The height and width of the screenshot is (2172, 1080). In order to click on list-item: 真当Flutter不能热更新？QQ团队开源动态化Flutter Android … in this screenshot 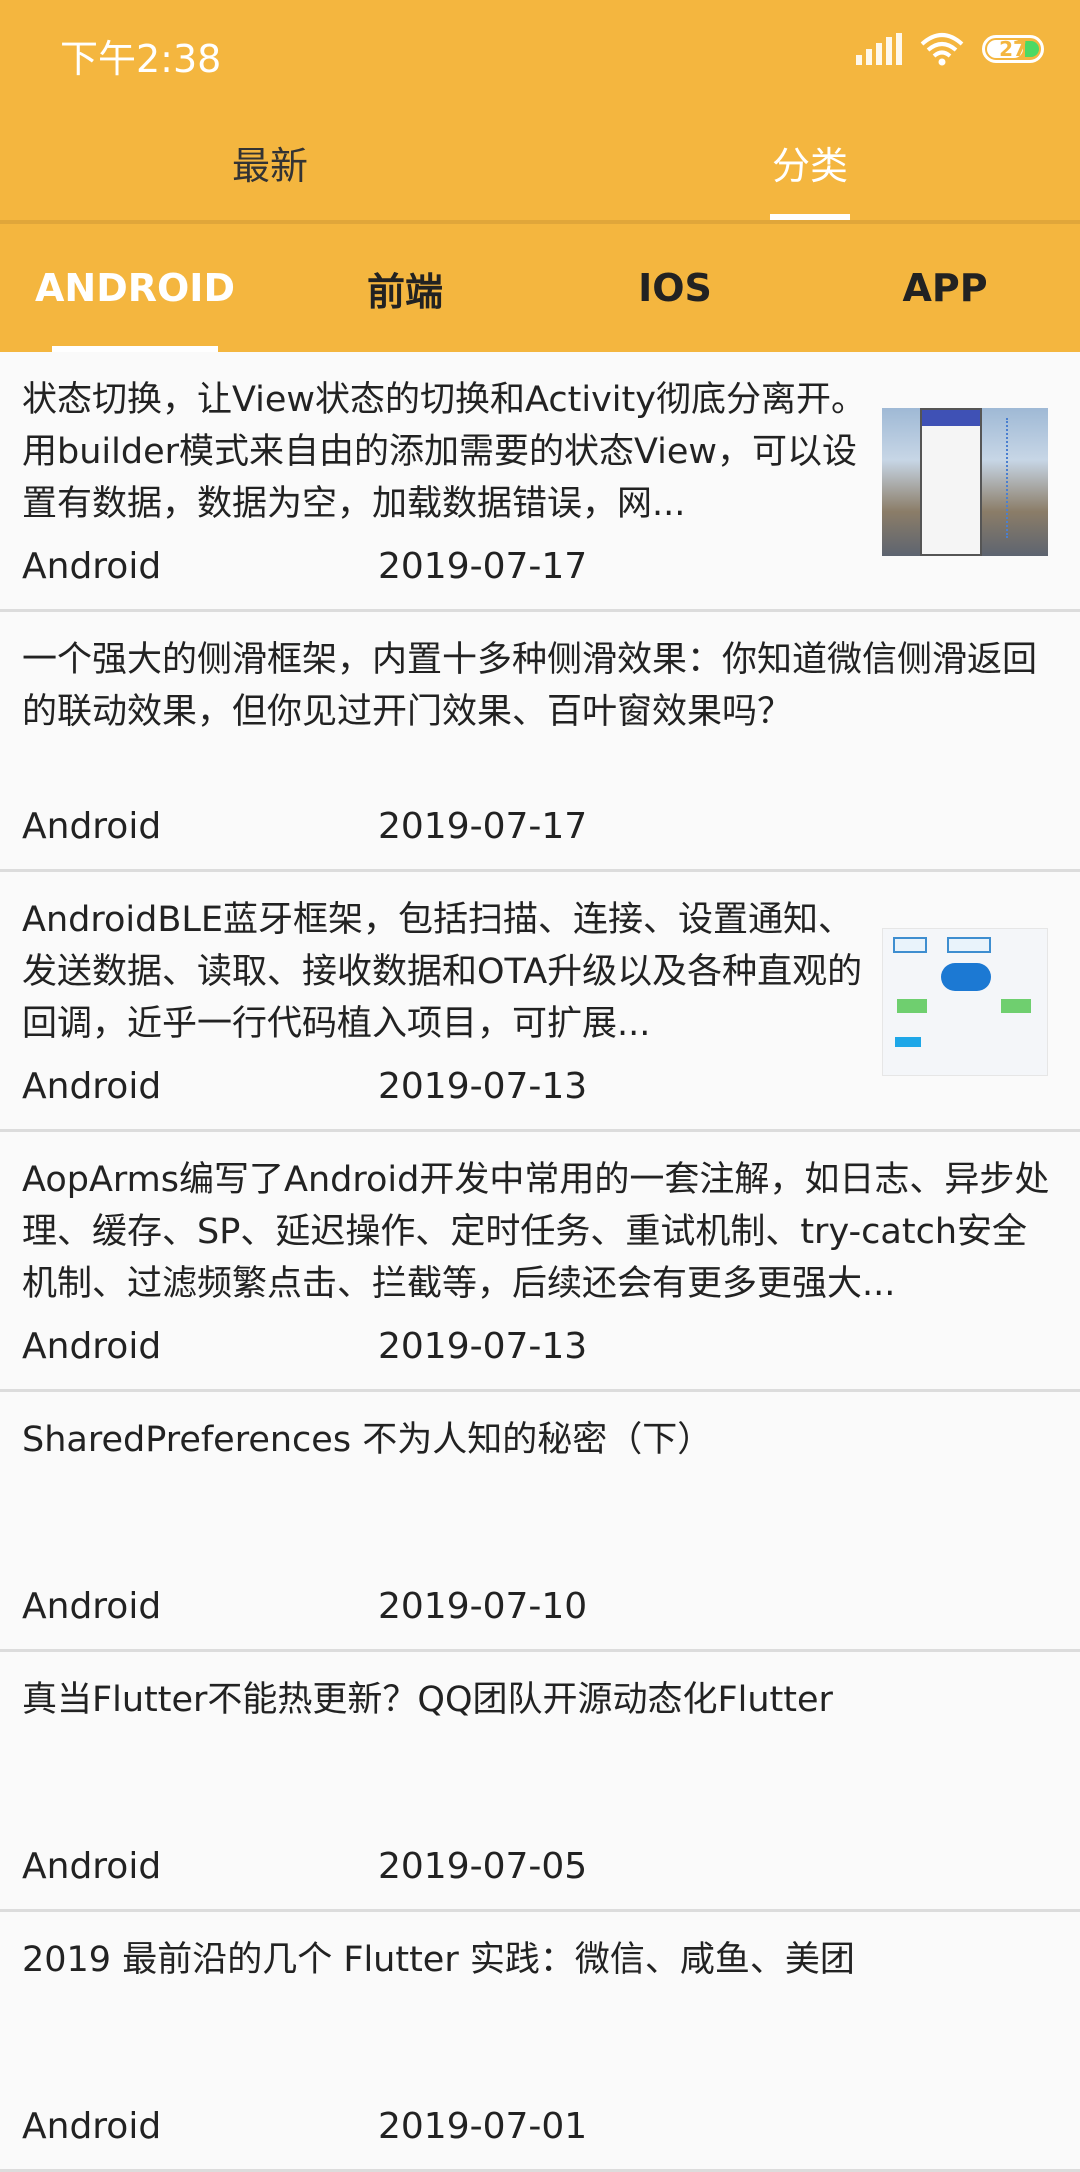, I will do `click(540, 1782)`.